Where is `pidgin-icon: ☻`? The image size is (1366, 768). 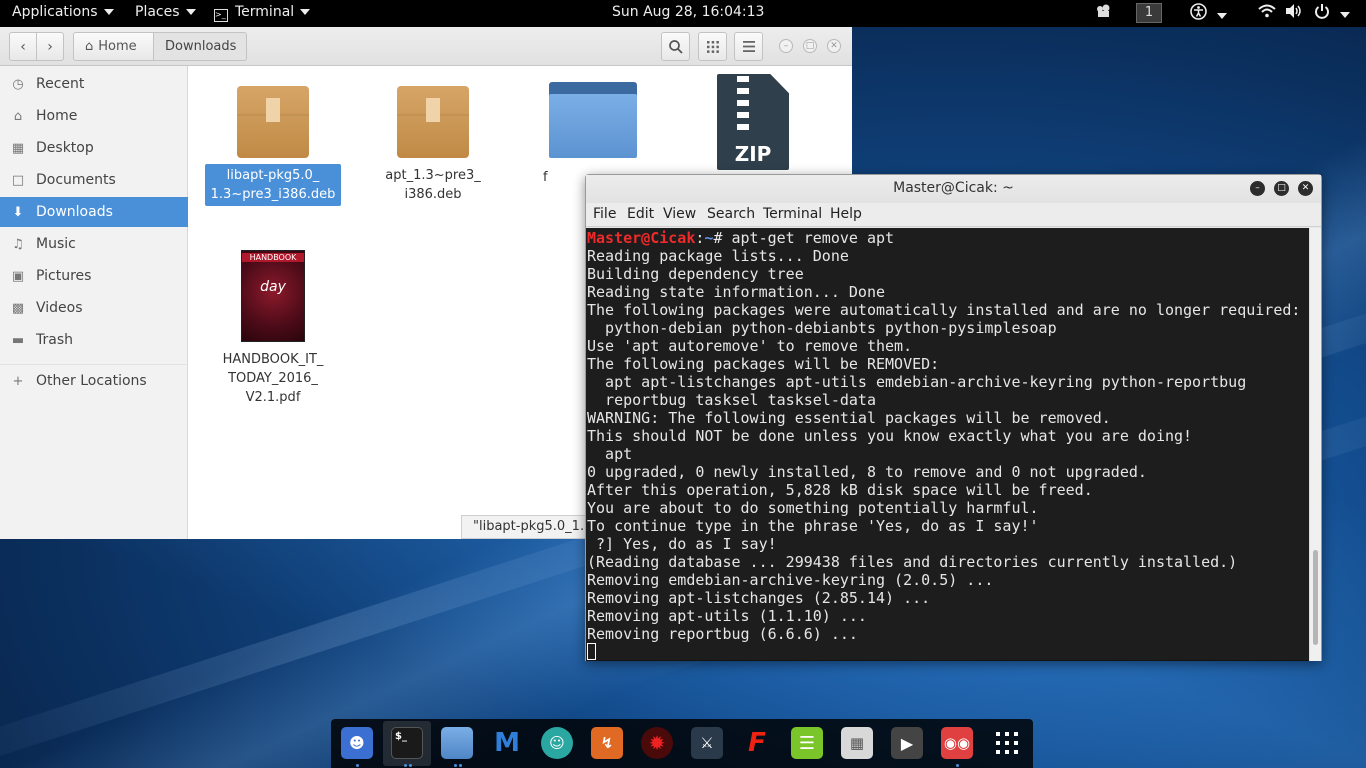 pidgin-icon: ☻ is located at coordinates (357, 743).